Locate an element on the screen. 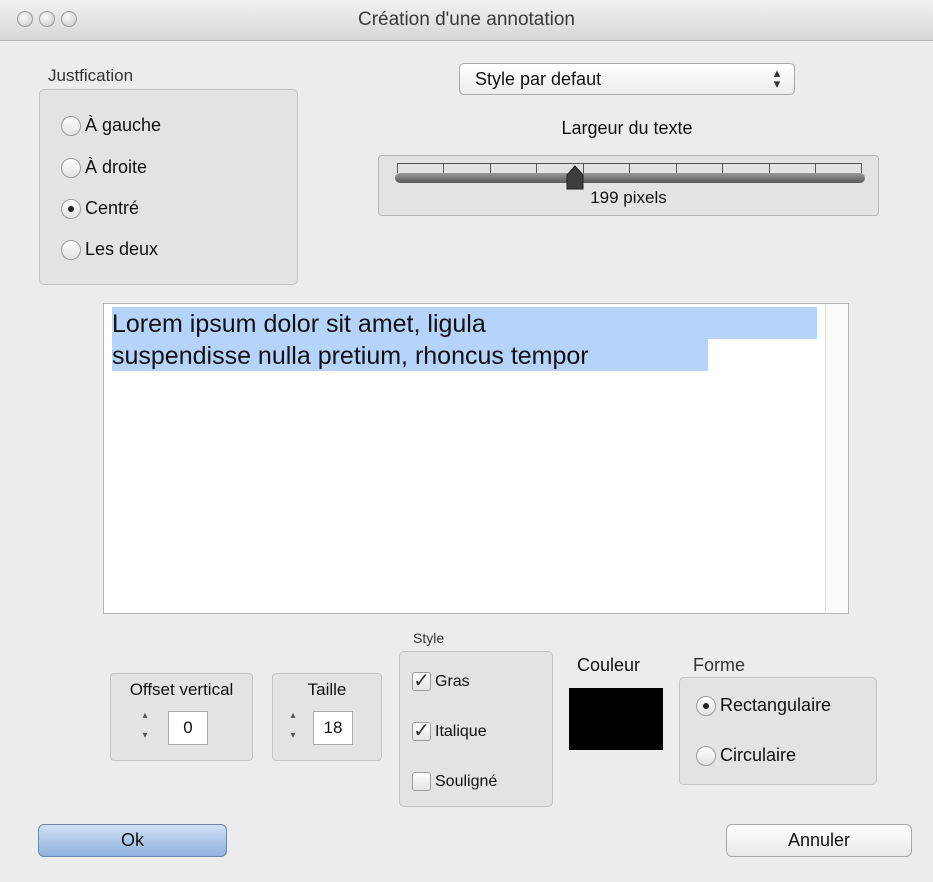 This screenshot has width=933, height=882. radio-right-label: À droite is located at coordinates (116, 167).